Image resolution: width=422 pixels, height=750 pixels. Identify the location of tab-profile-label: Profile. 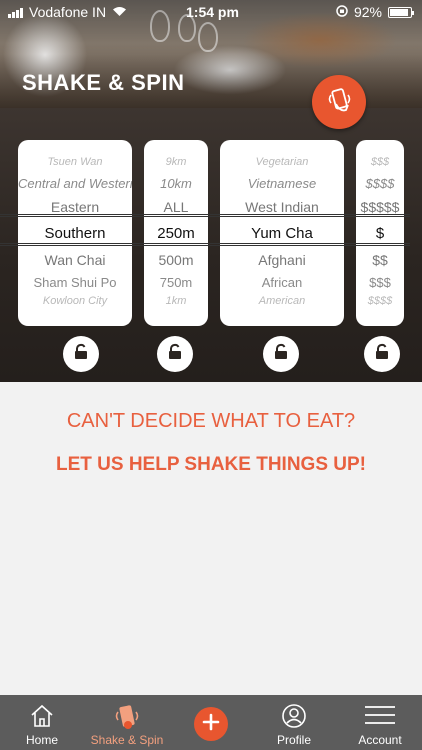
(293, 740).